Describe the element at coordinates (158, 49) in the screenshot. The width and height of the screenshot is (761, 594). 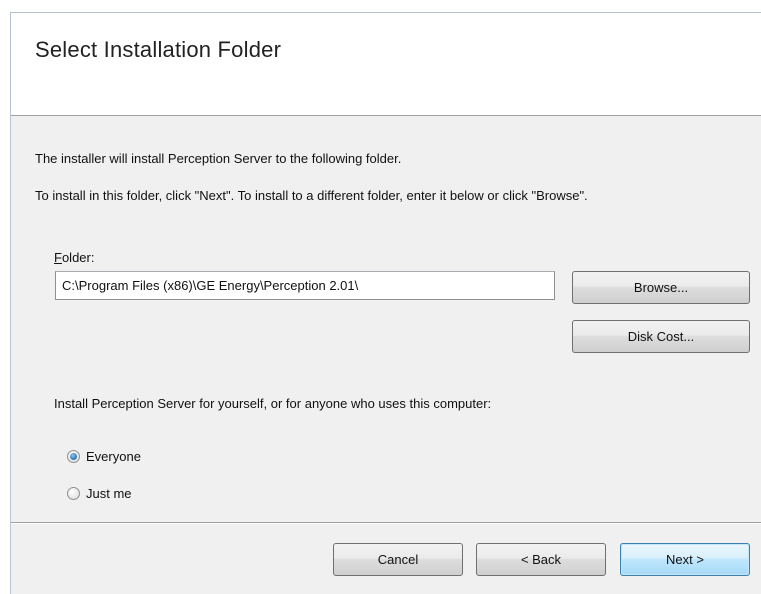
I see `page-title: Select Installation Folder` at that location.